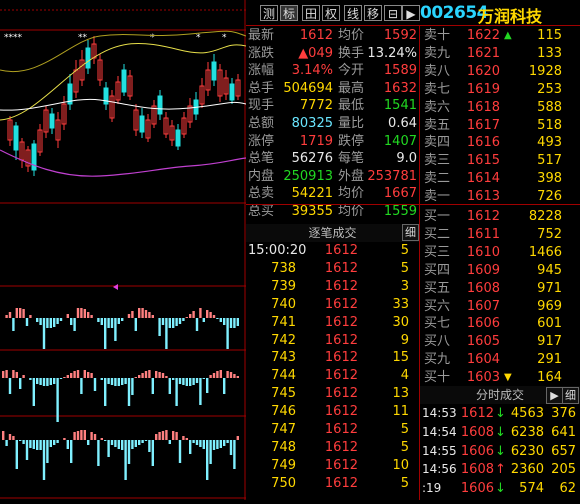 The width and height of the screenshot is (580, 504). What do you see at coordinates (501, 125) in the screenshot?
I see `order-book-row: 卖五 1617 518` at bounding box center [501, 125].